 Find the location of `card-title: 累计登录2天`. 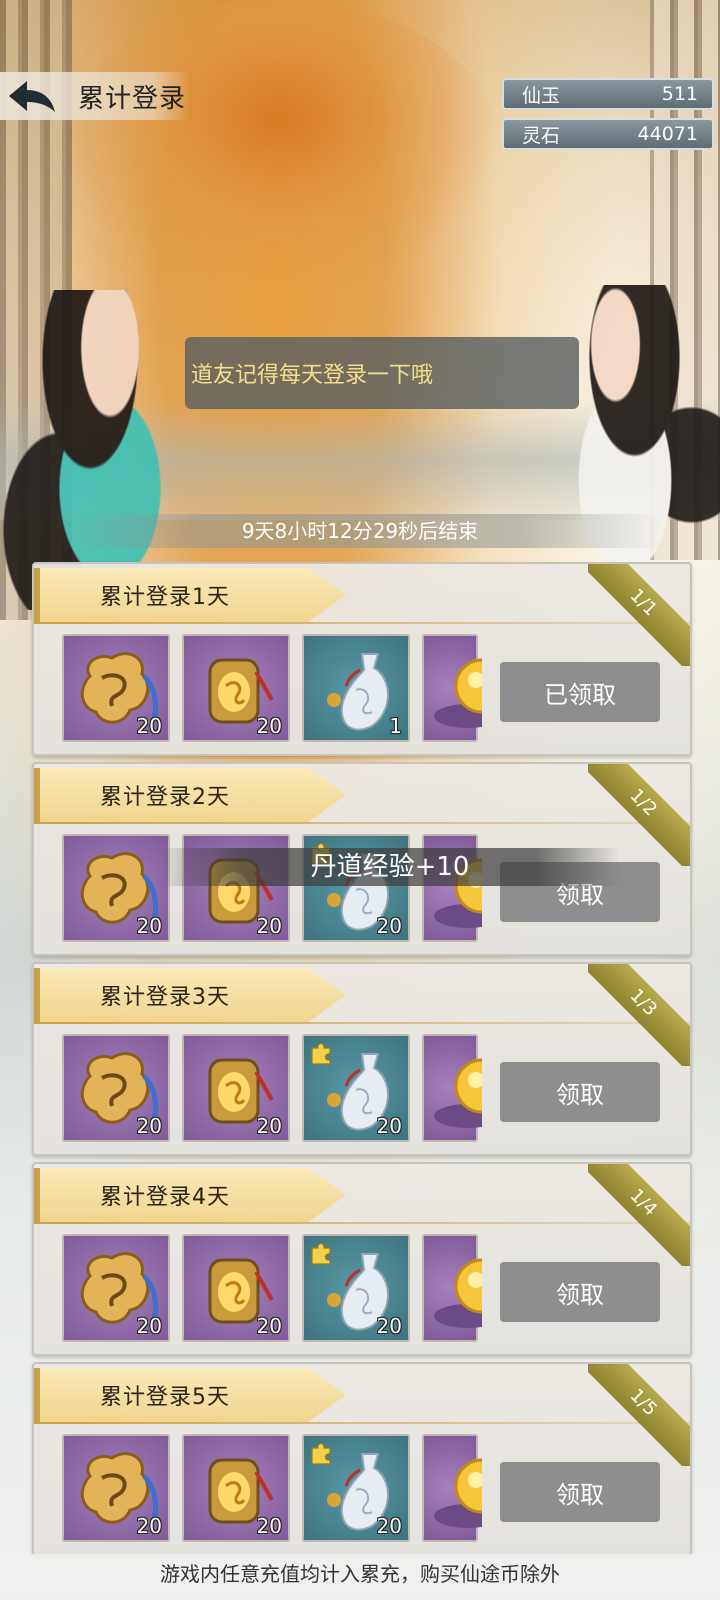

card-title: 累计登录2天 is located at coordinates (190, 795).